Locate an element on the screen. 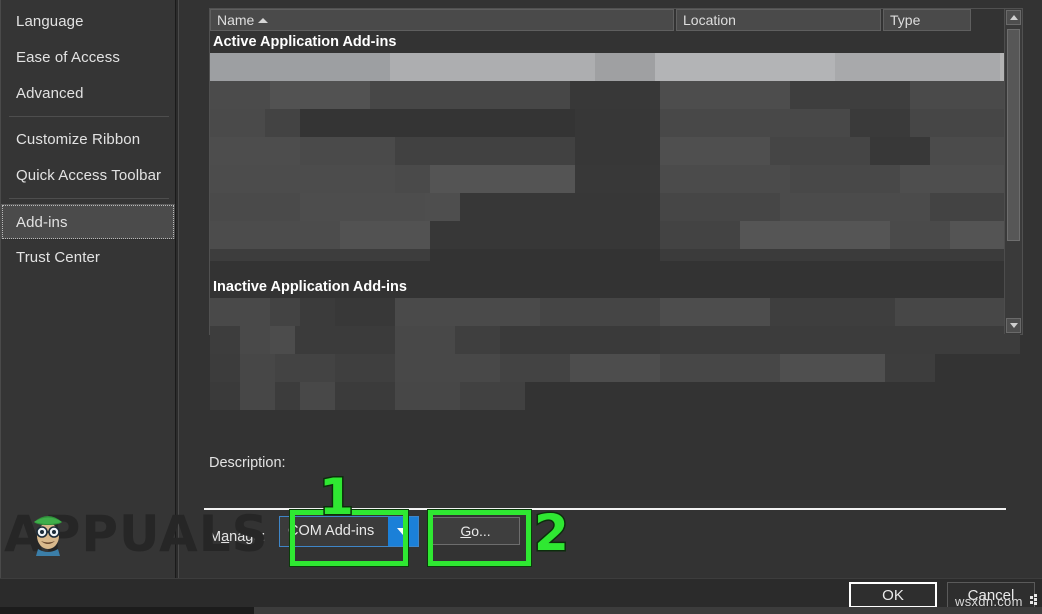  column-header-label: Name is located at coordinates (236, 20).